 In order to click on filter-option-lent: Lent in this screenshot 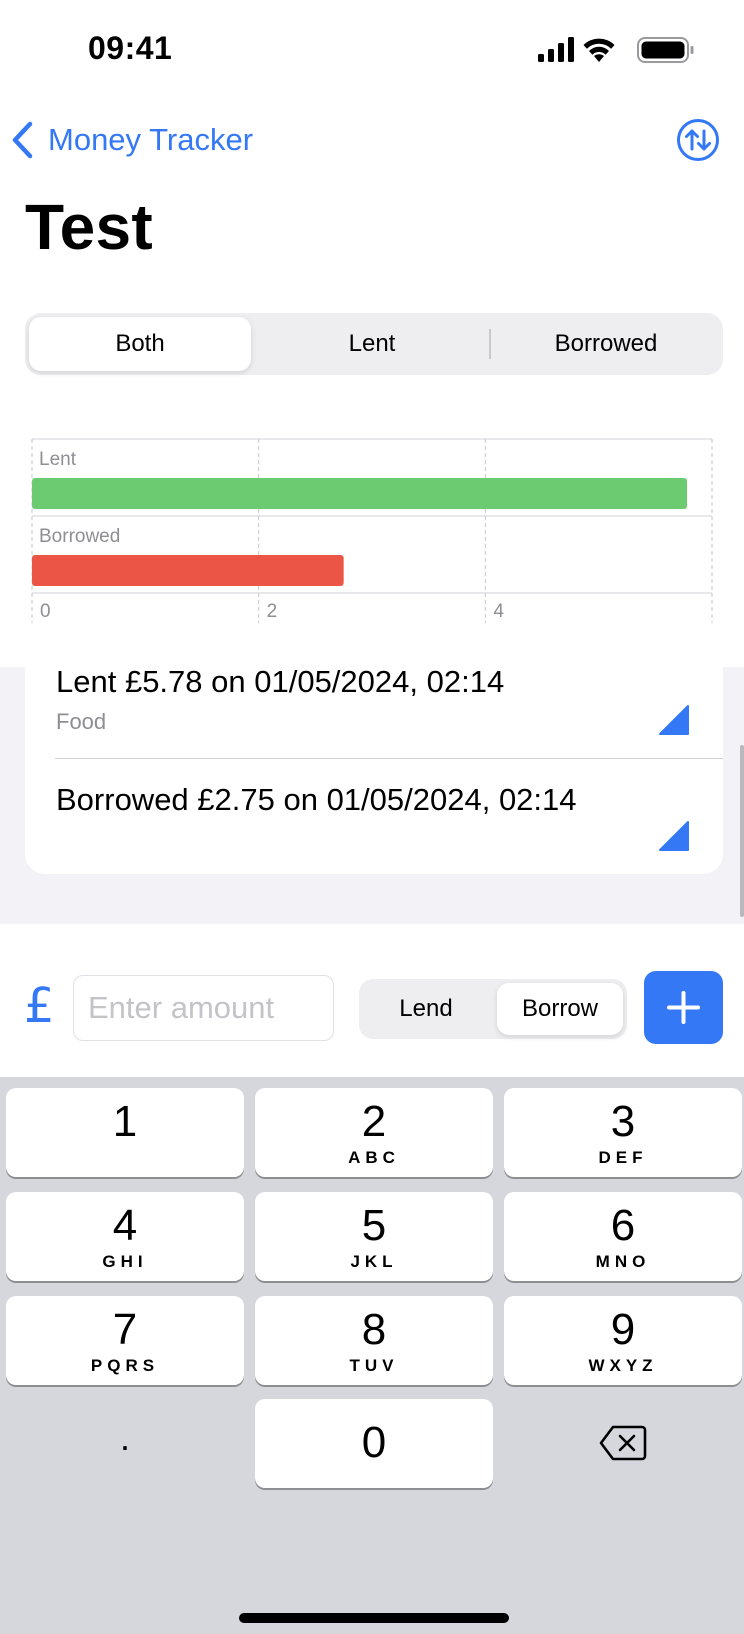, I will do `click(372, 344)`.